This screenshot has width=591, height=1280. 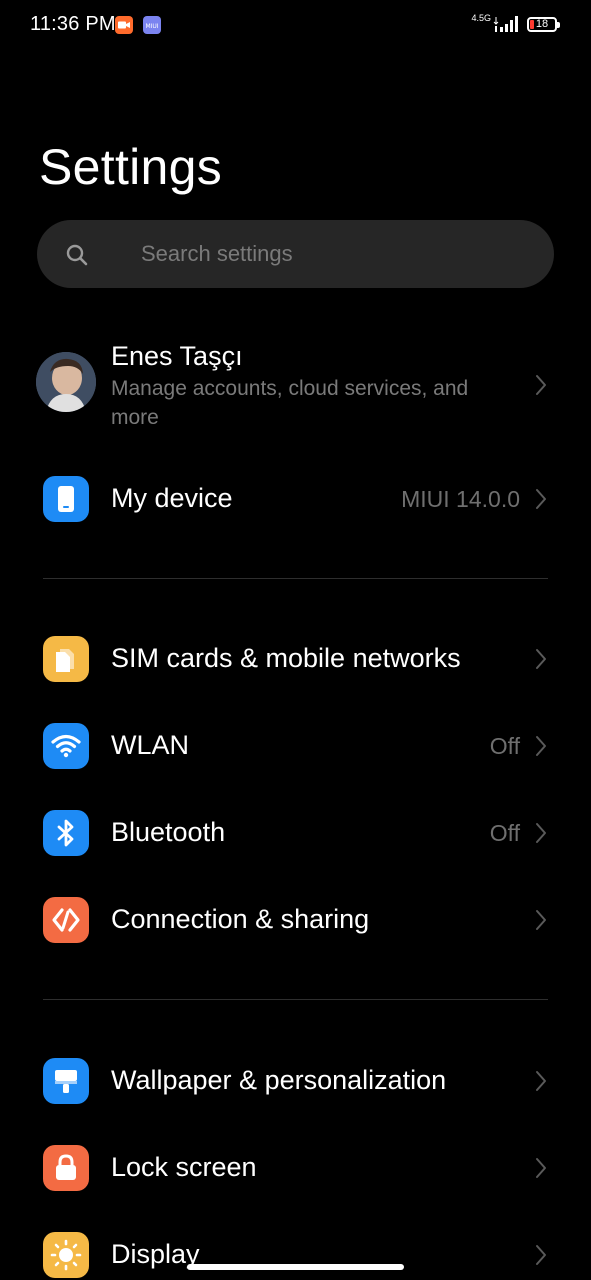 I want to click on sim-card-icon, so click(x=66, y=659).